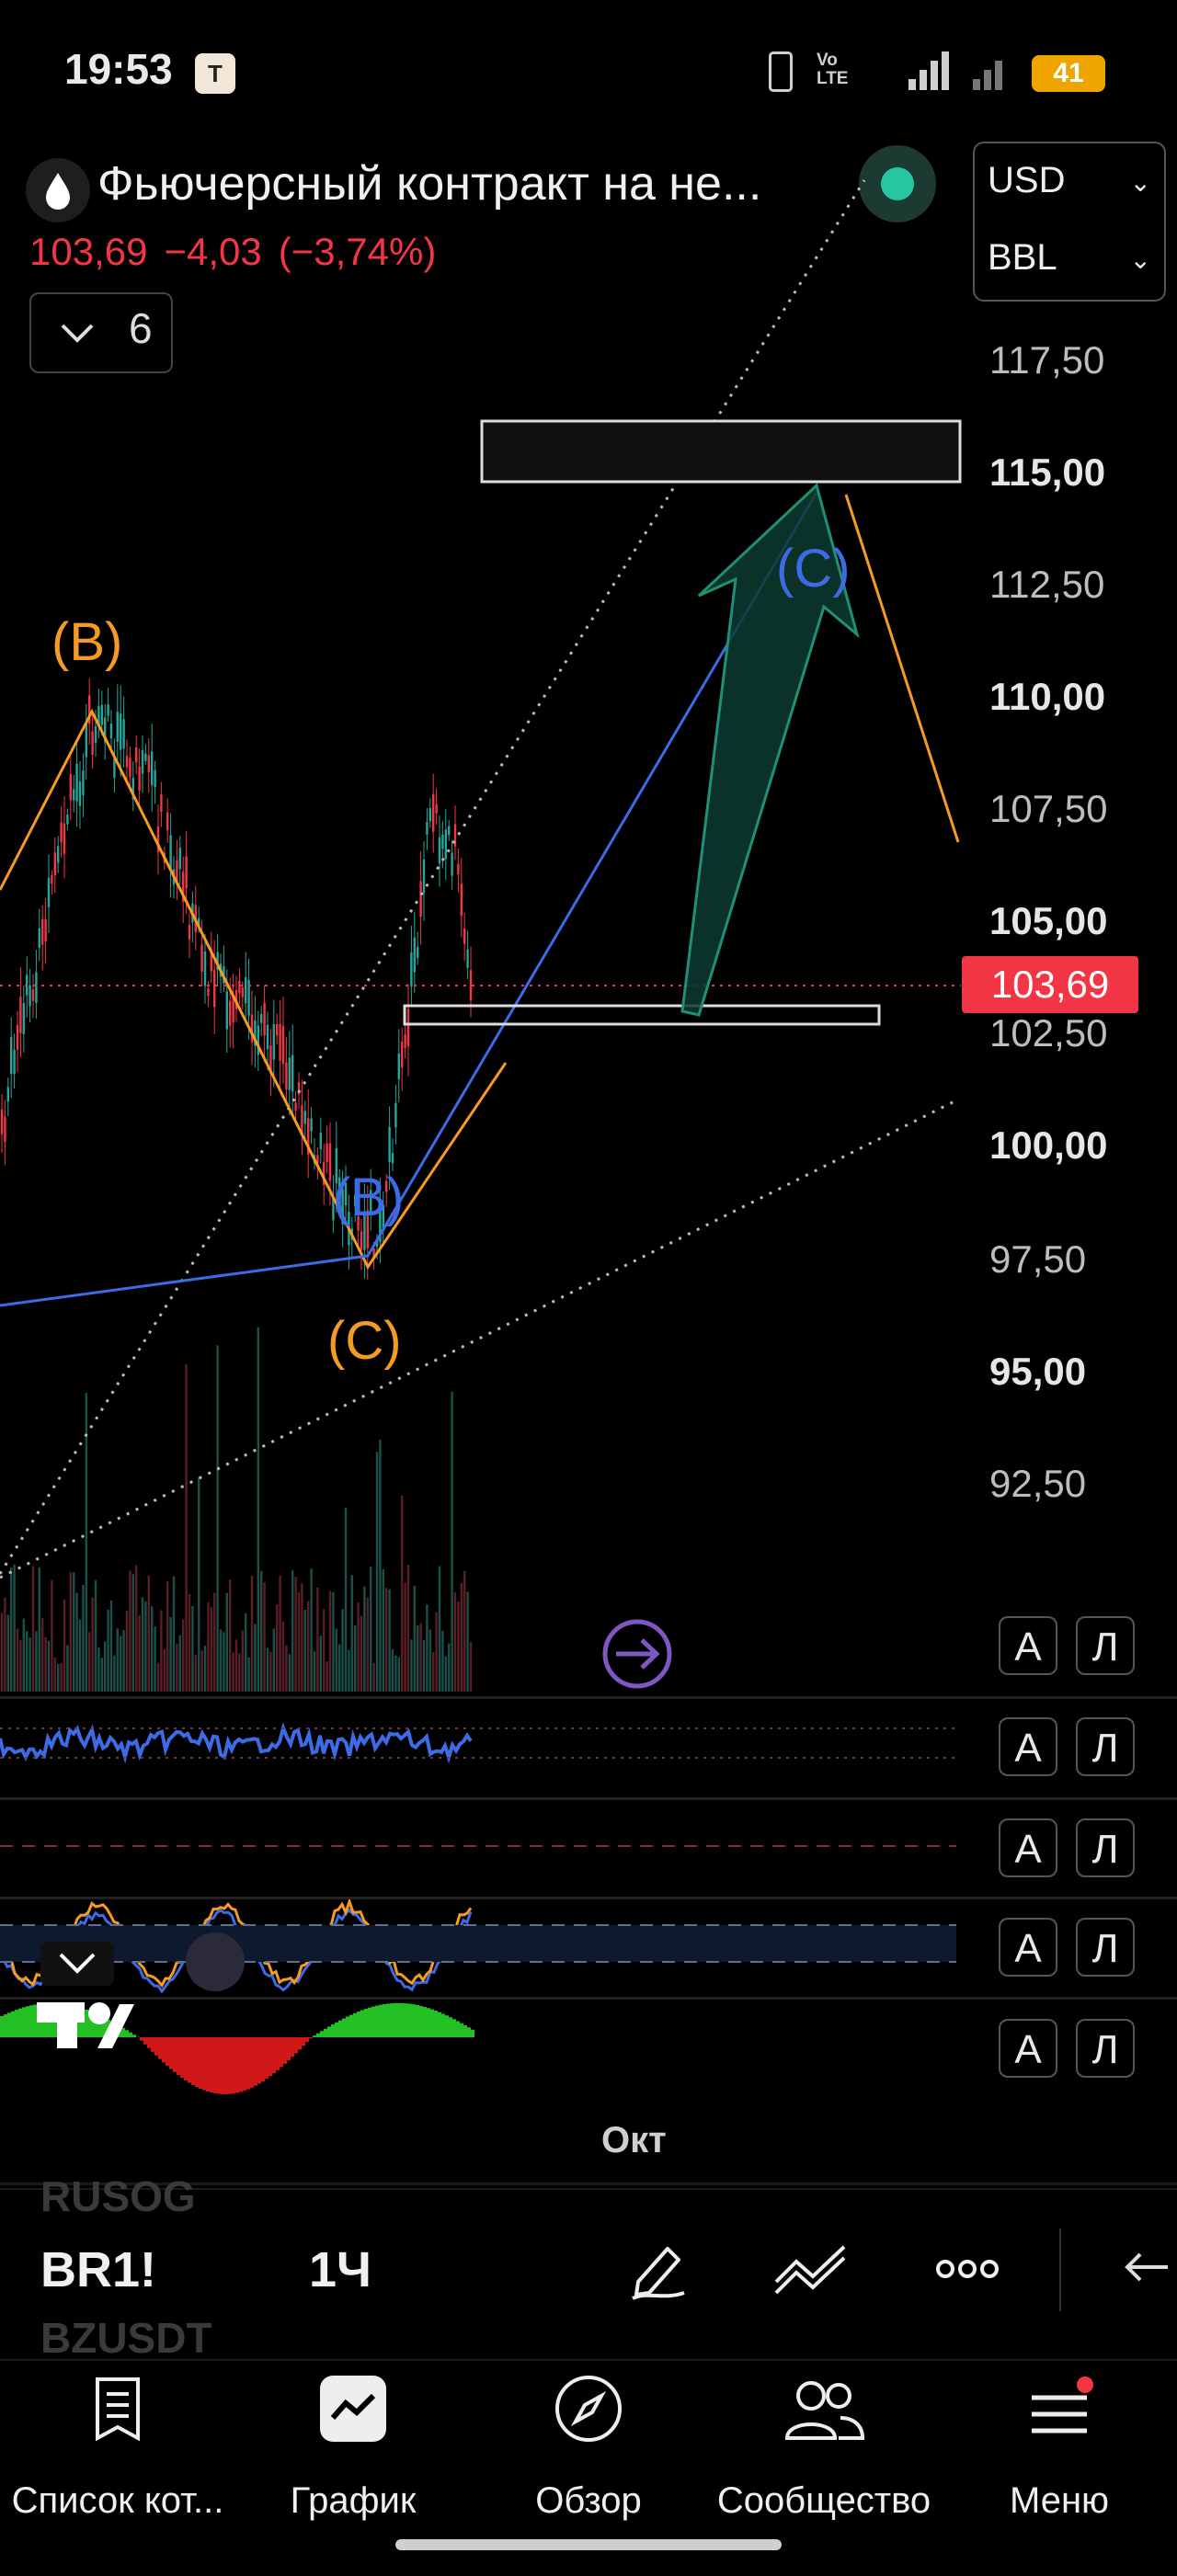  I want to click on orange-projection-line, so click(902, 668).